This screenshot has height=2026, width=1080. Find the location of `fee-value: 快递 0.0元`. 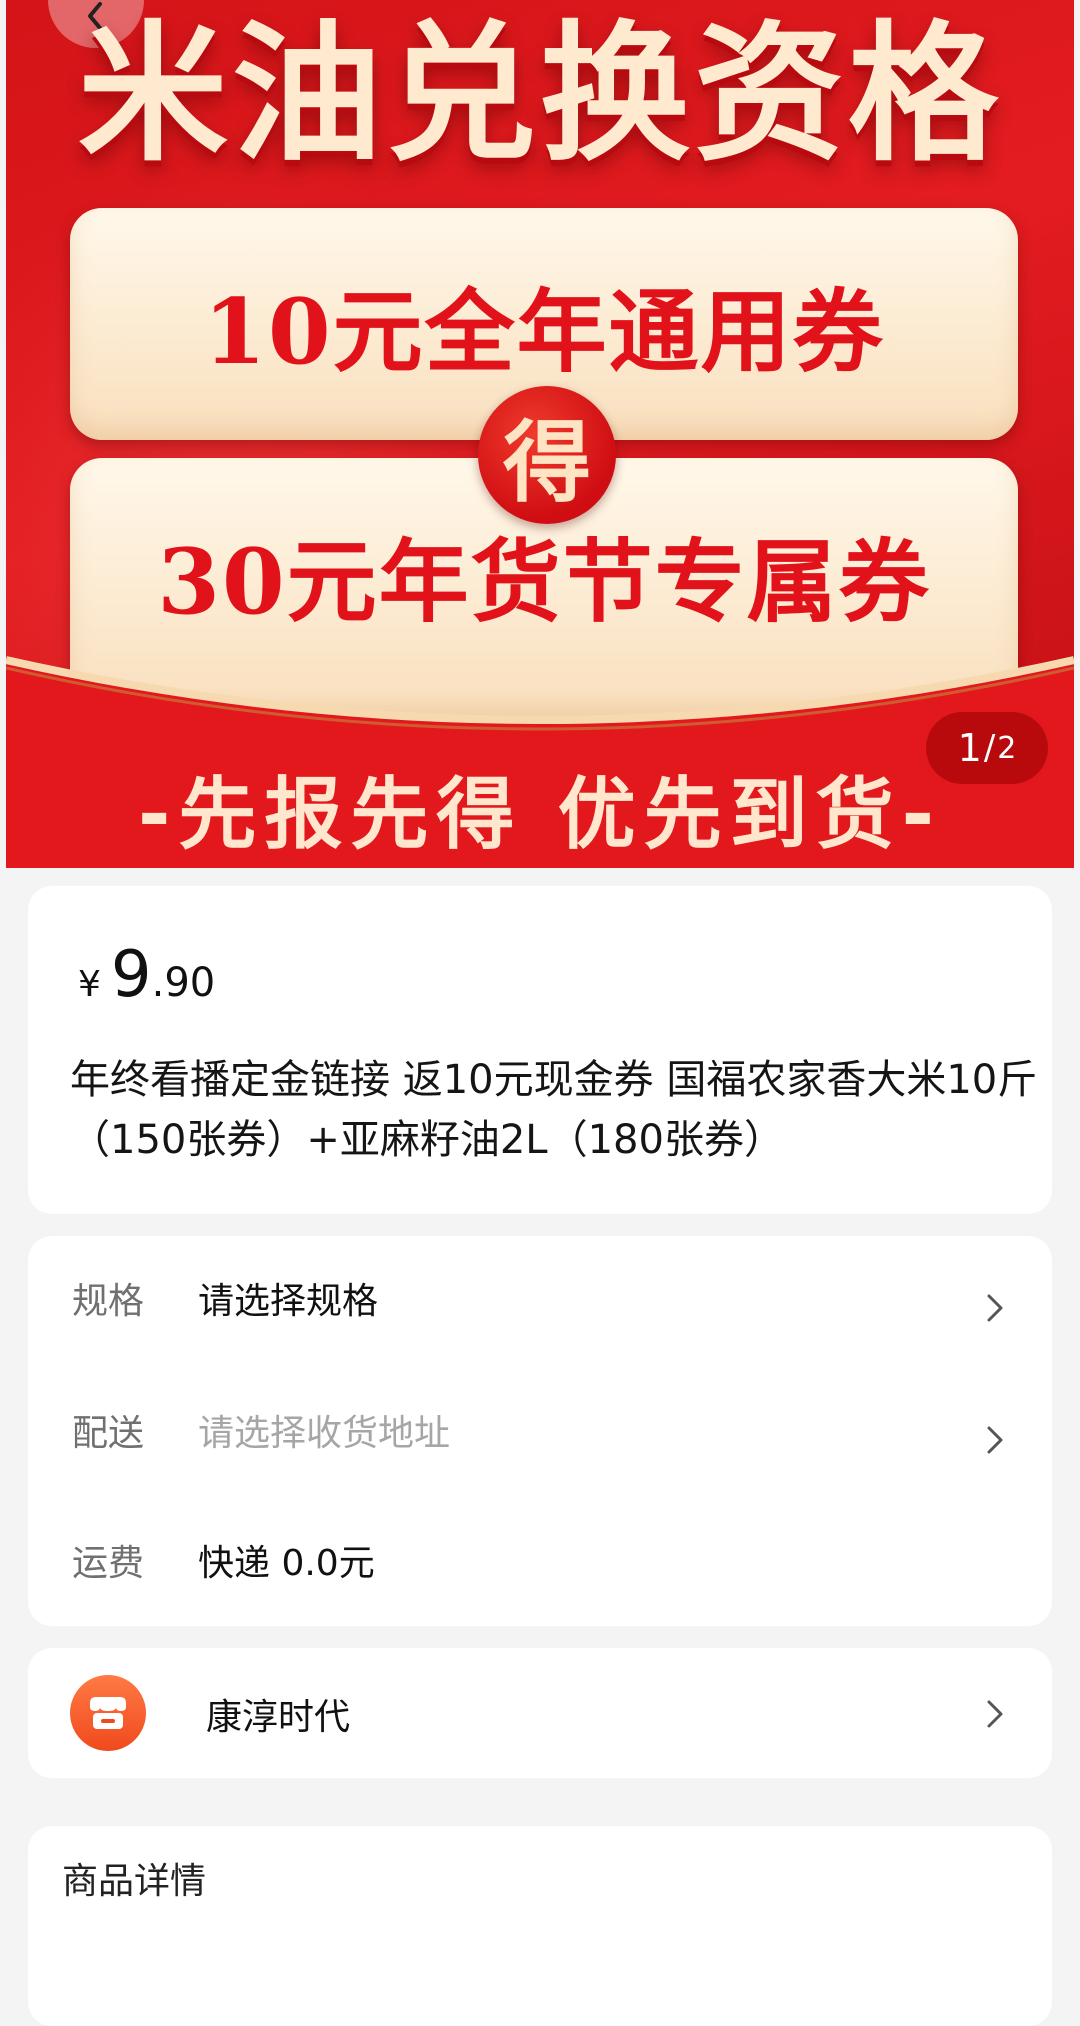

fee-value: 快递 0.0元 is located at coordinates (286, 1563).